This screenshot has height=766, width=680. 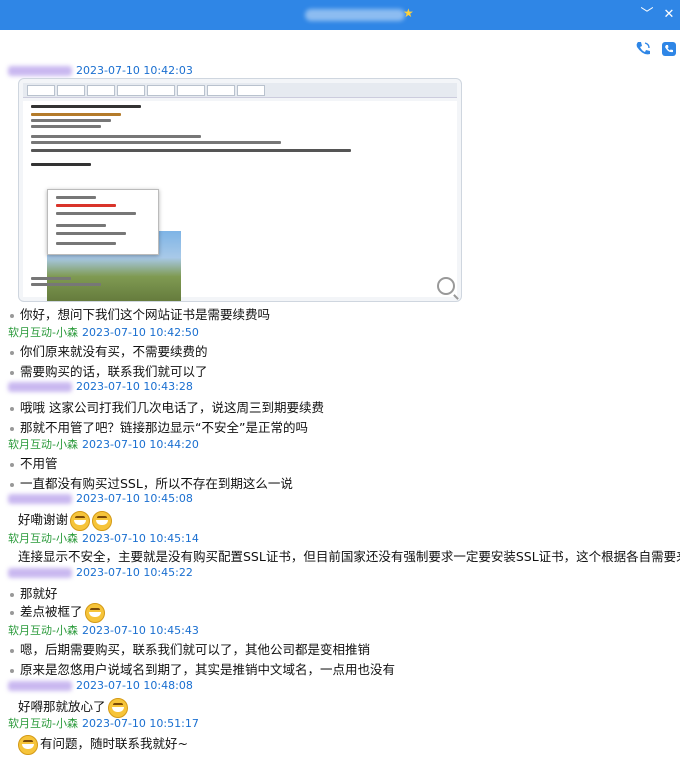 What do you see at coordinates (33, 592) in the screenshot?
I see `message-text: 那就好` at bounding box center [33, 592].